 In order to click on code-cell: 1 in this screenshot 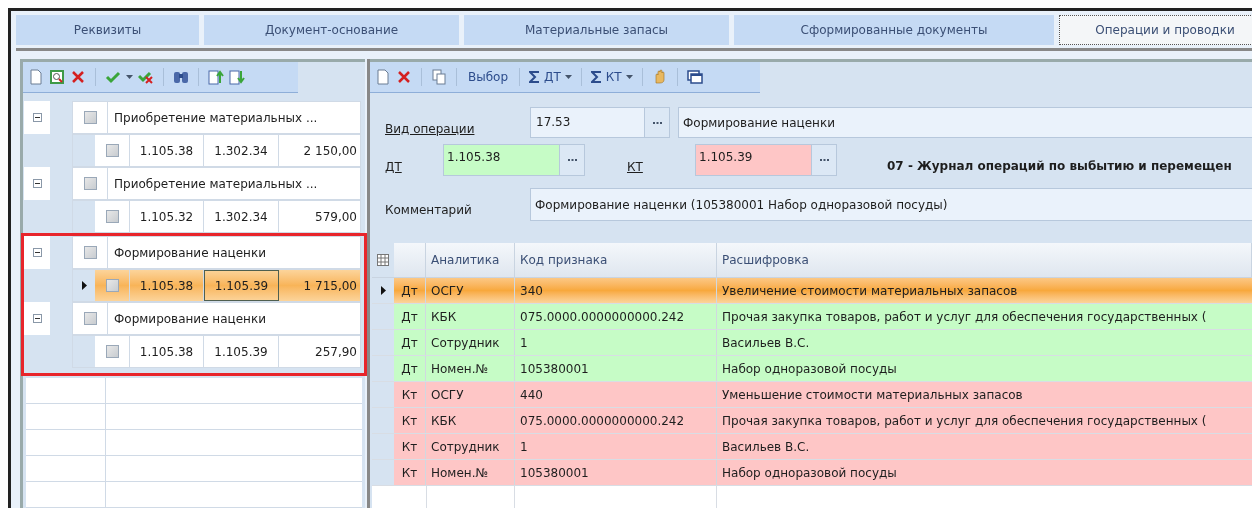, I will do `click(616, 446)`.